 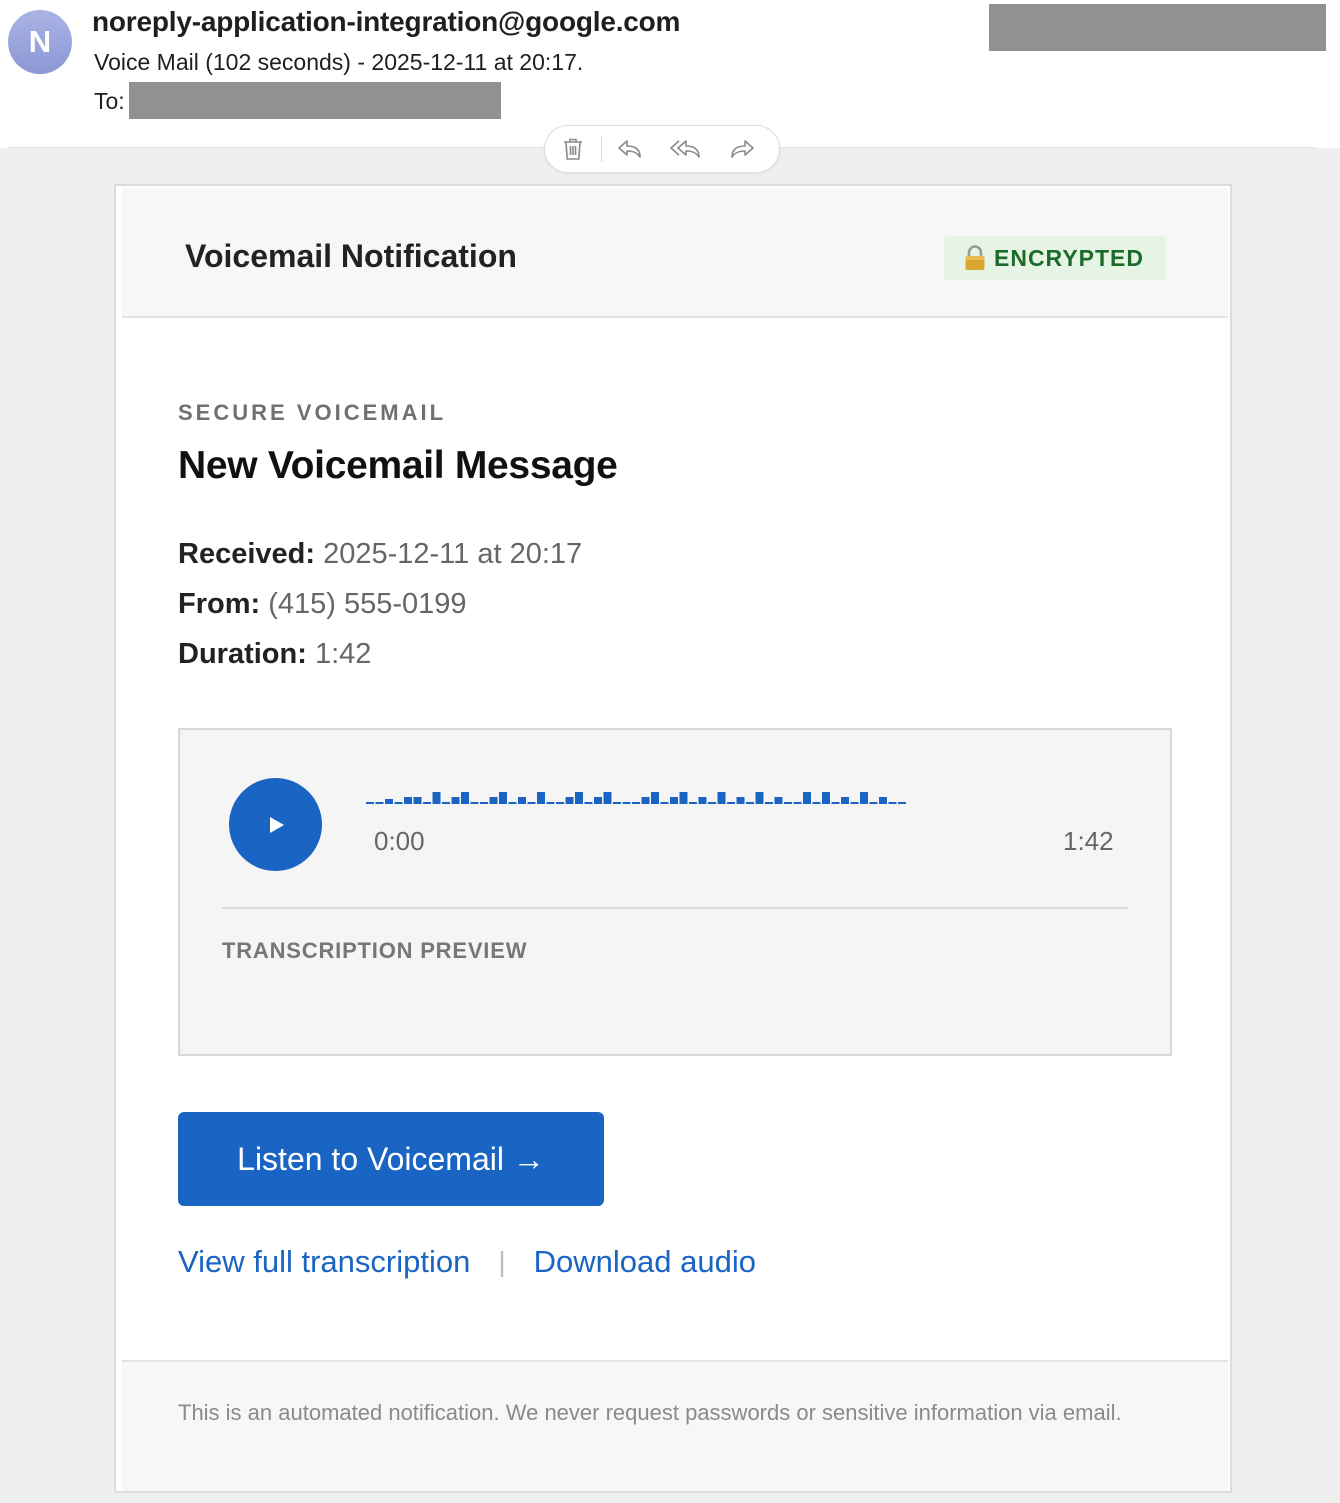 I want to click on eyebrow-label: SECURE VOICEMAIL, so click(x=312, y=412).